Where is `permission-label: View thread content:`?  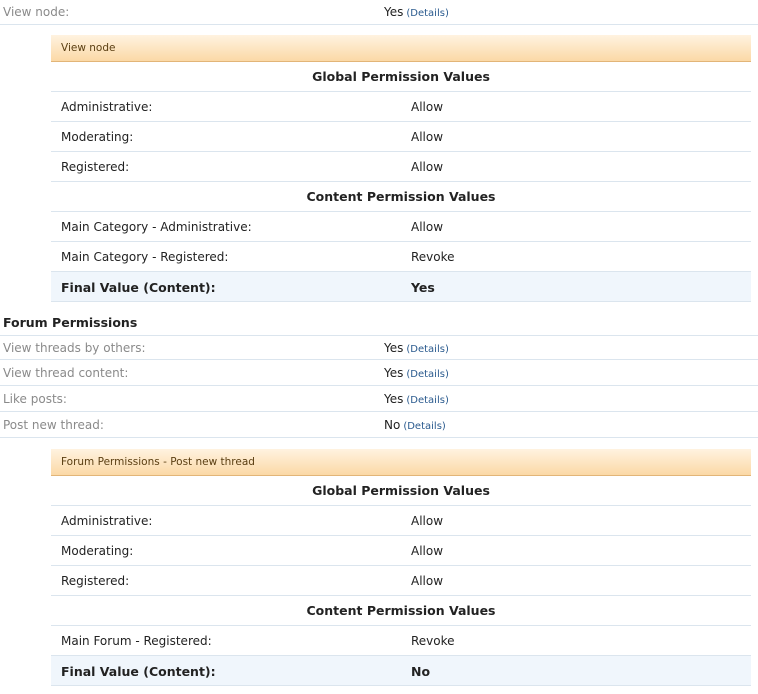
permission-label: View thread content: is located at coordinates (66, 373).